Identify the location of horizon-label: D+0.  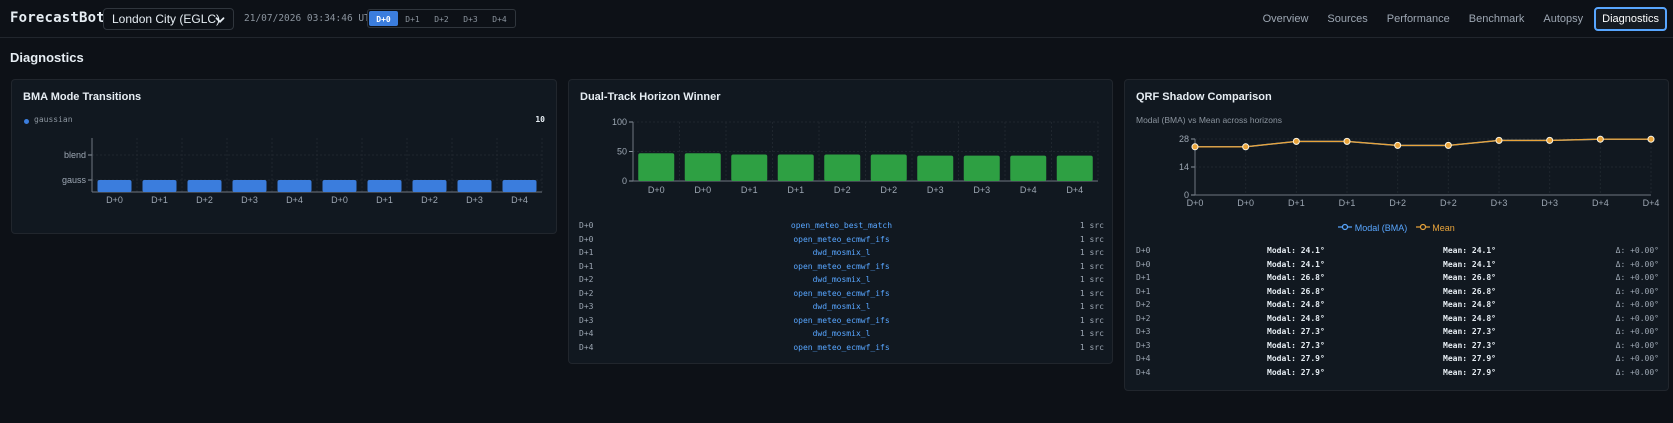
(1143, 250).